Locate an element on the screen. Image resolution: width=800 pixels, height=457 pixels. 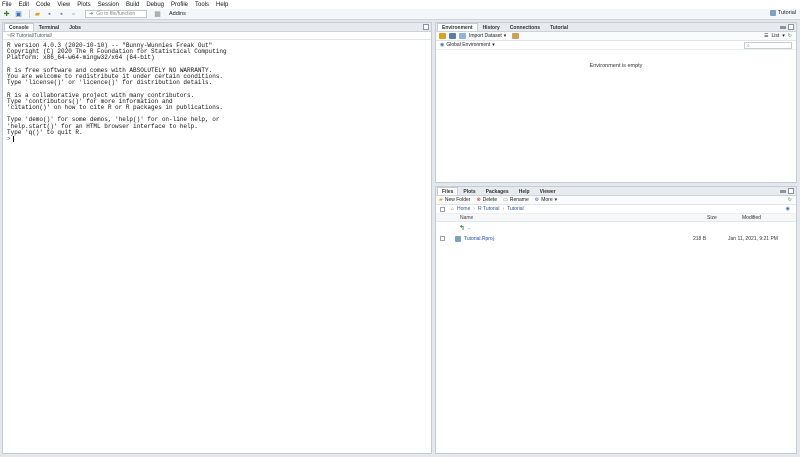
column-modified: Modified is located at coordinates (769, 218).